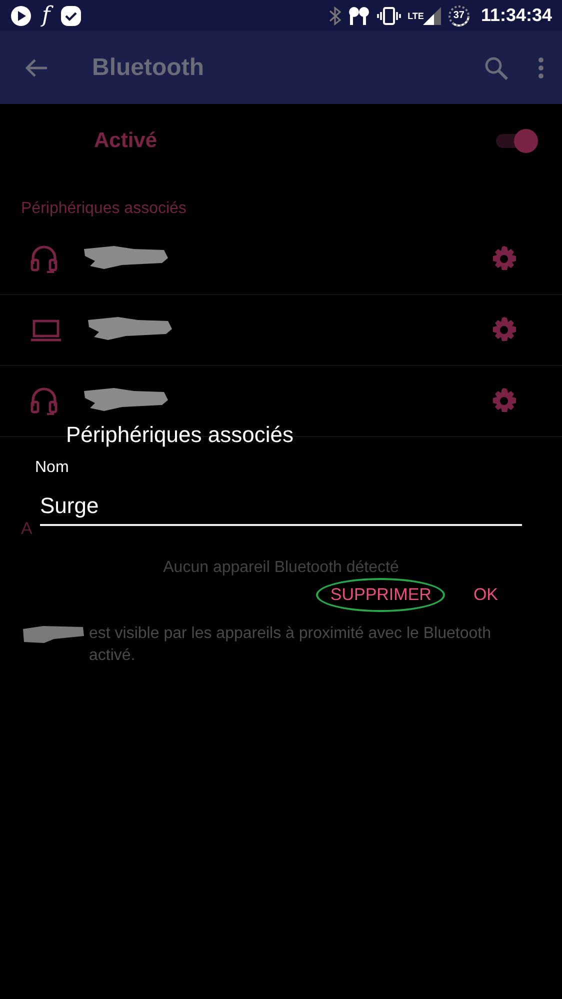 The width and height of the screenshot is (562, 999). What do you see at coordinates (26, 529) in the screenshot?
I see `section-header: A` at bounding box center [26, 529].